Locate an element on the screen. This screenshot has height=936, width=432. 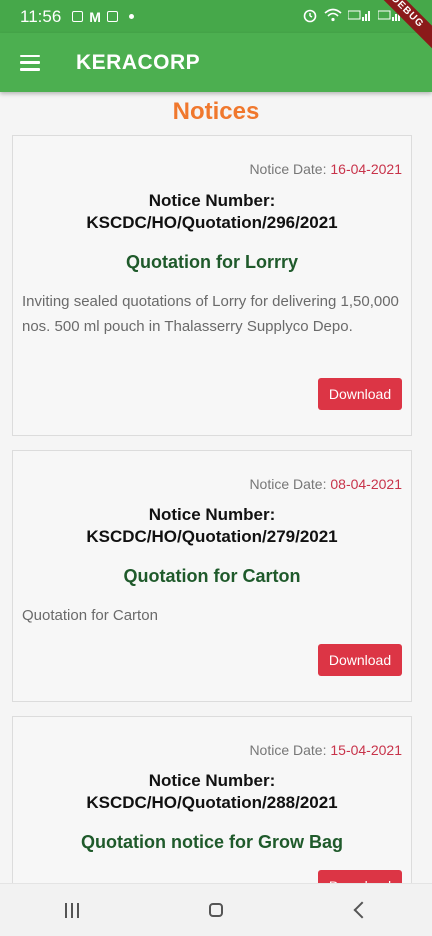
recent-apps-button is located at coordinates (72, 910).